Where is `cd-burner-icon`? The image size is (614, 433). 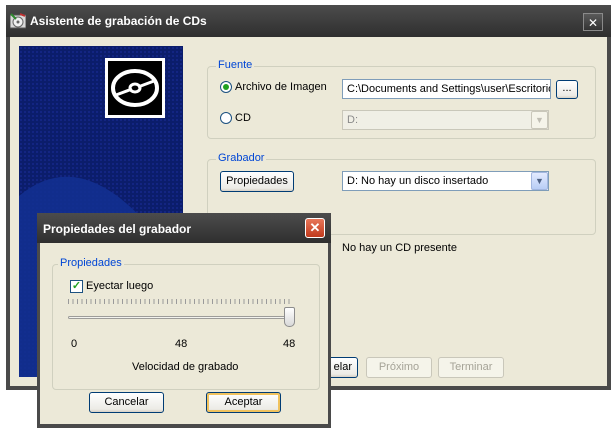
cd-burner-icon is located at coordinates (18, 21).